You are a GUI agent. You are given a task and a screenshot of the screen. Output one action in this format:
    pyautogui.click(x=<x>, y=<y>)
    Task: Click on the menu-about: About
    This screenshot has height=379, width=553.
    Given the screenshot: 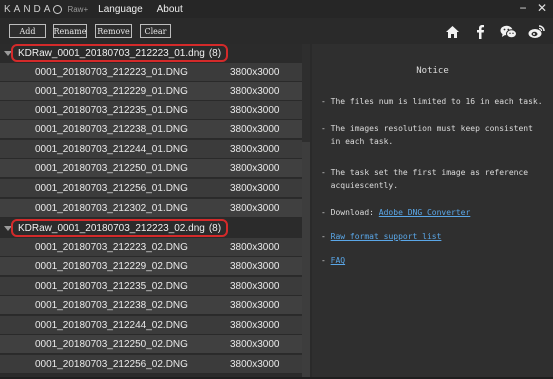 What is the action you would take?
    pyautogui.click(x=170, y=9)
    